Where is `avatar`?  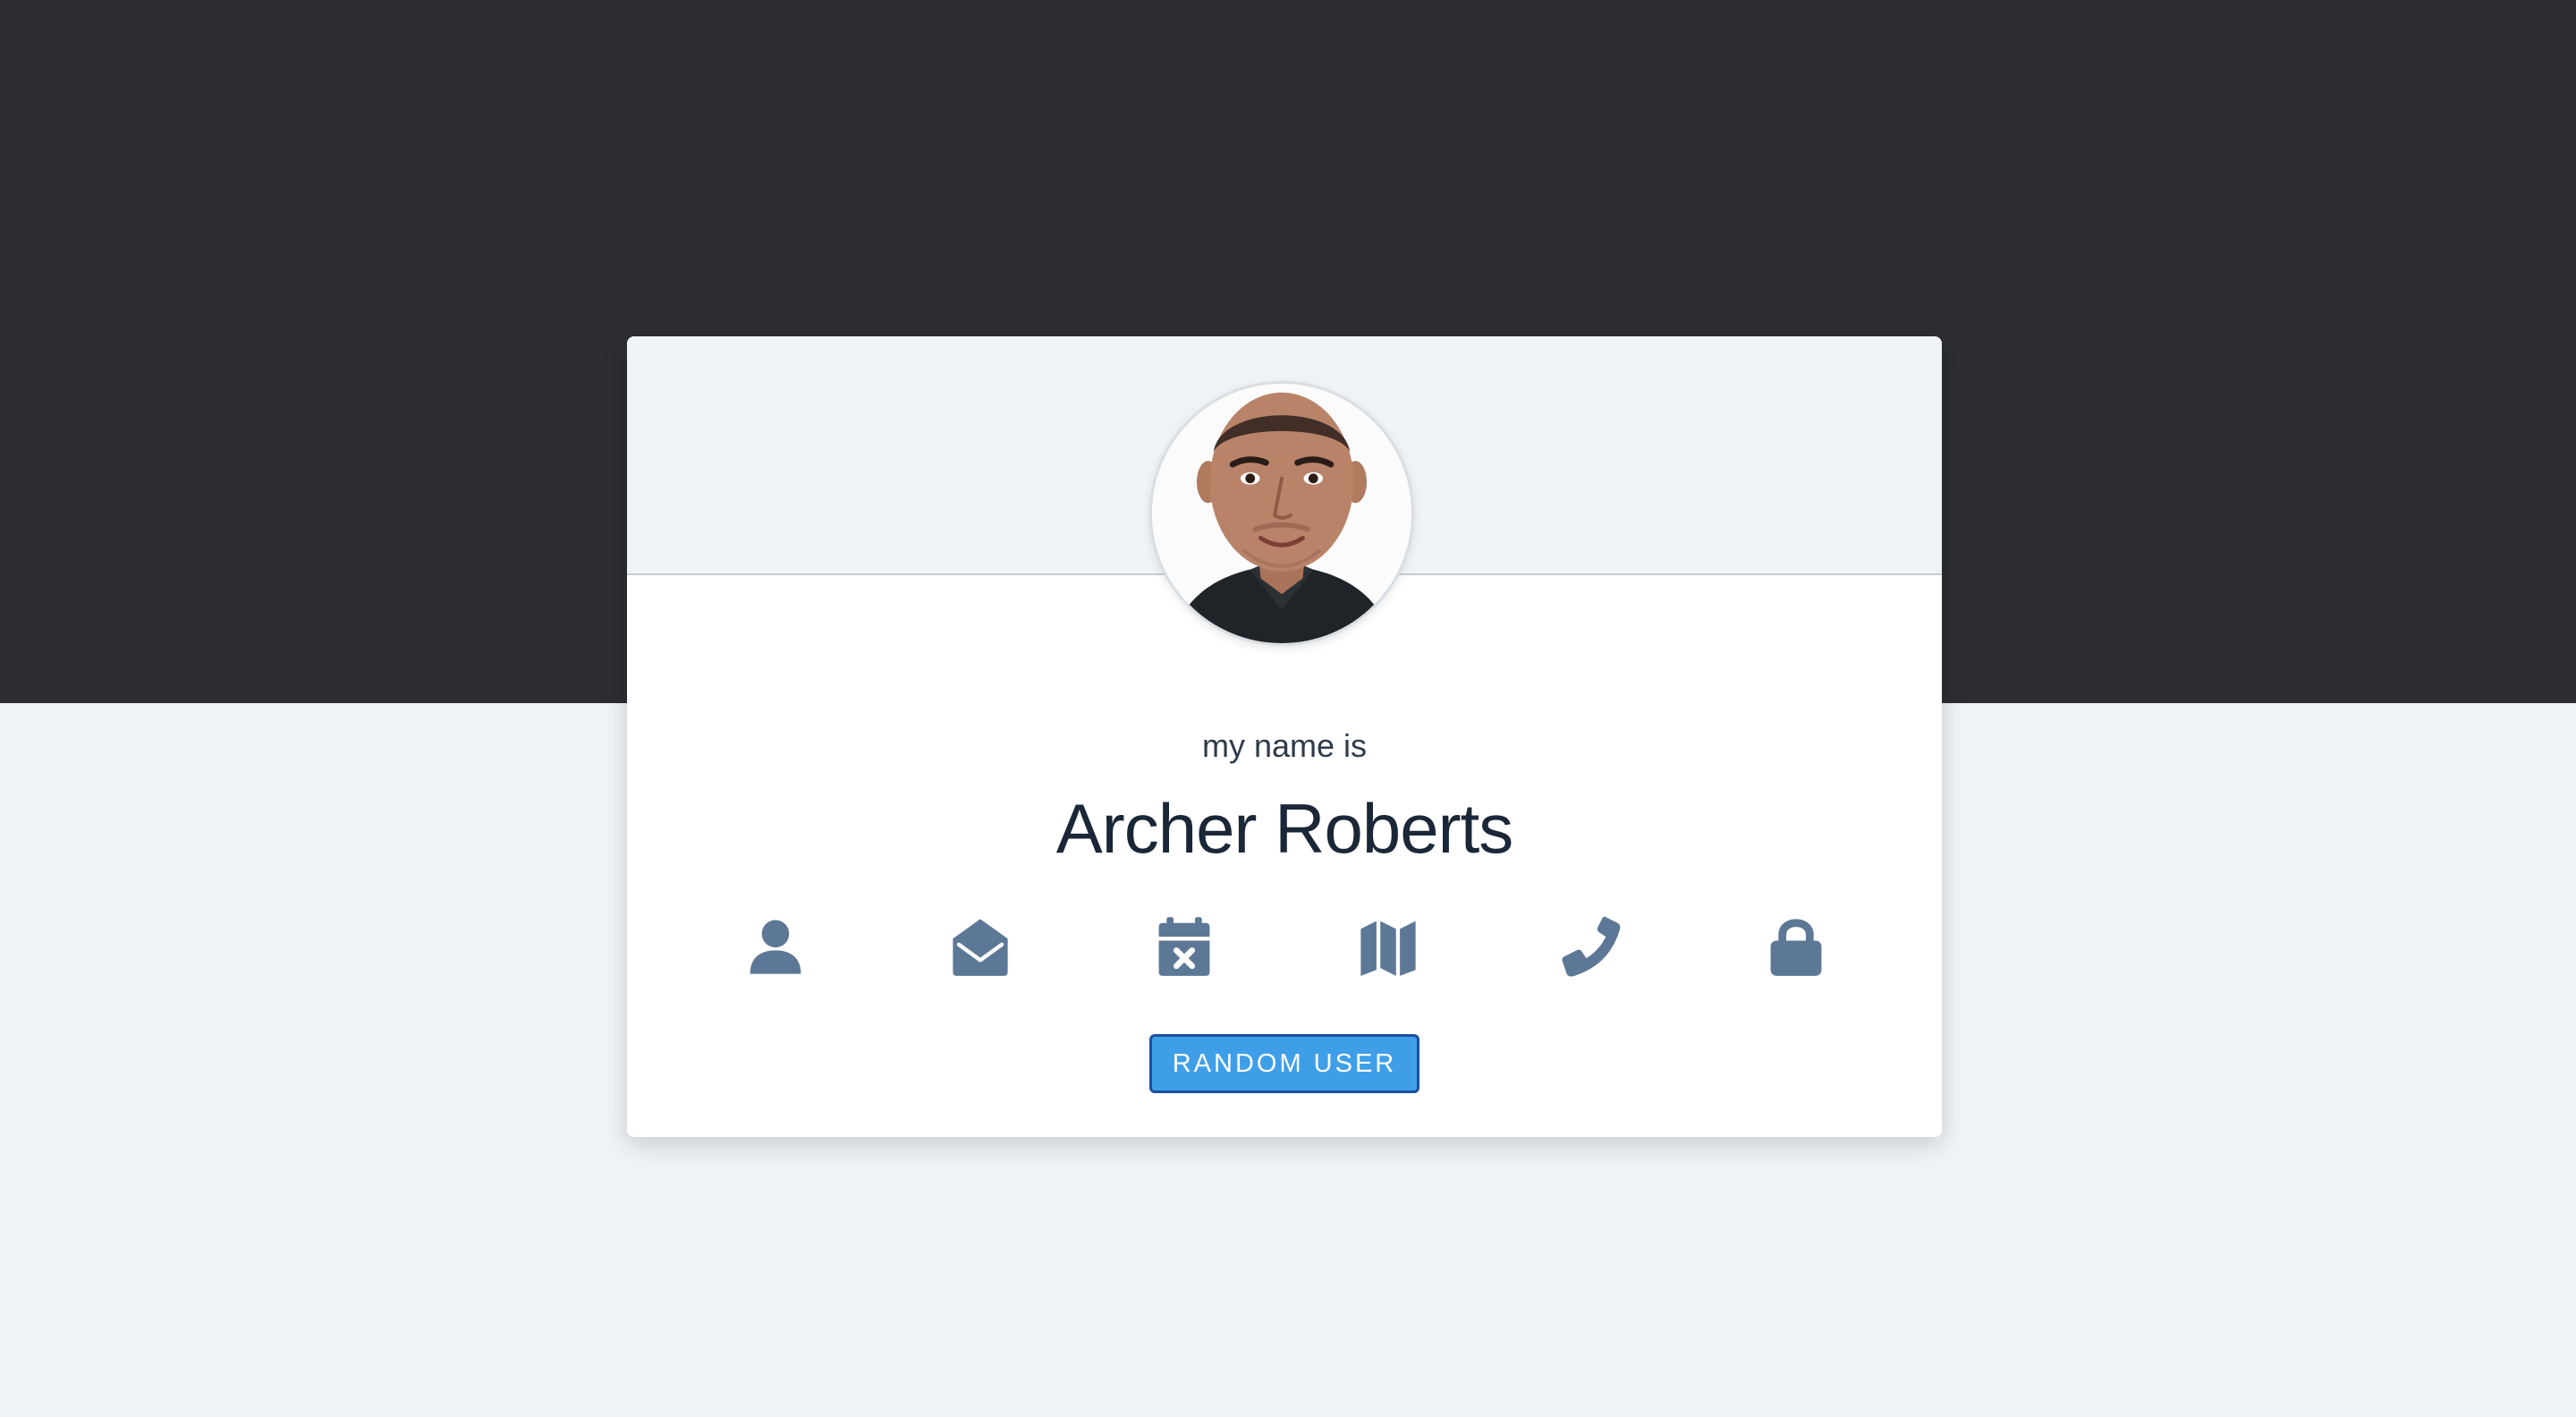 avatar is located at coordinates (1281, 514).